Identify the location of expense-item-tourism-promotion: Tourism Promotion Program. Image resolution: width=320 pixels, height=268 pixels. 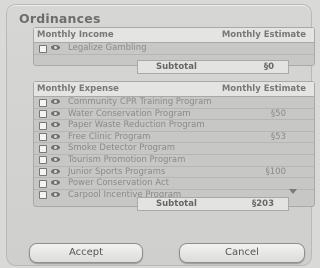
(174, 161).